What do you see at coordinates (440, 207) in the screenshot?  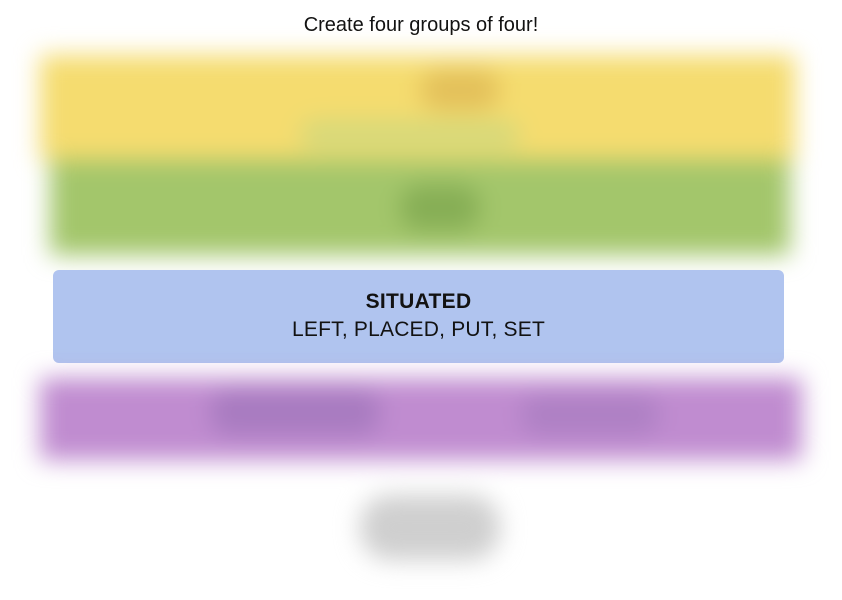 I see `green-highlight` at bounding box center [440, 207].